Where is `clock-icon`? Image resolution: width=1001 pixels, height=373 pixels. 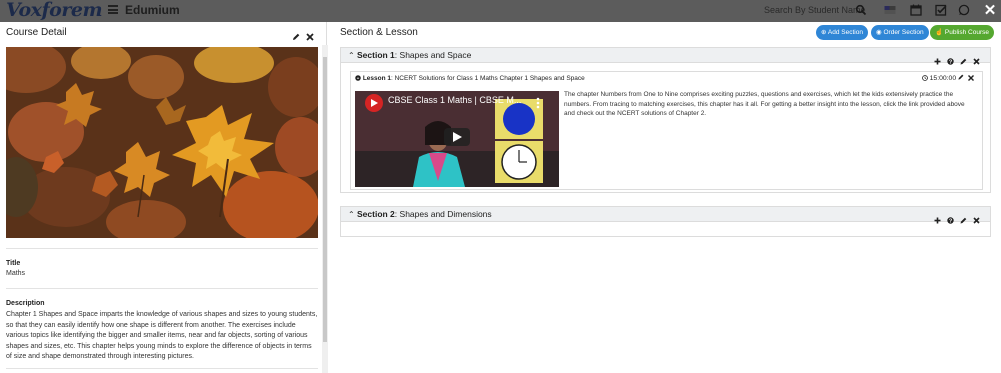 clock-icon is located at coordinates (925, 78).